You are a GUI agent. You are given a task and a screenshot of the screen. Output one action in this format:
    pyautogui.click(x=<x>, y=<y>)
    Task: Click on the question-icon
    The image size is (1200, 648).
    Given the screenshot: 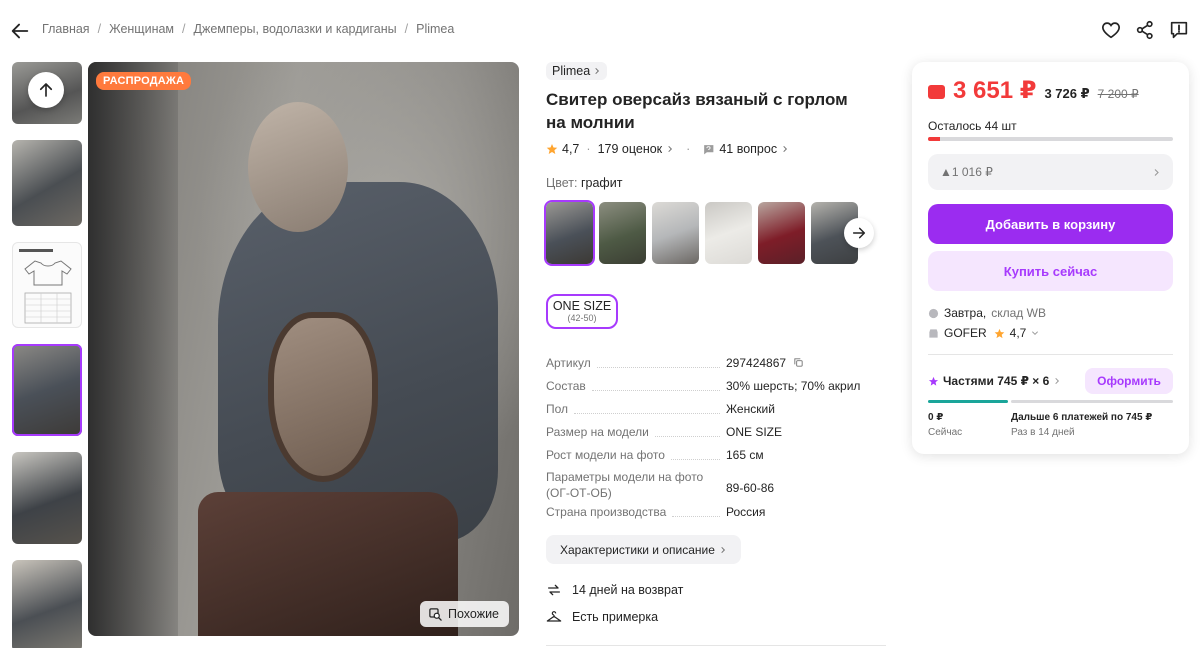 What is the action you would take?
    pyautogui.click(x=708, y=149)
    